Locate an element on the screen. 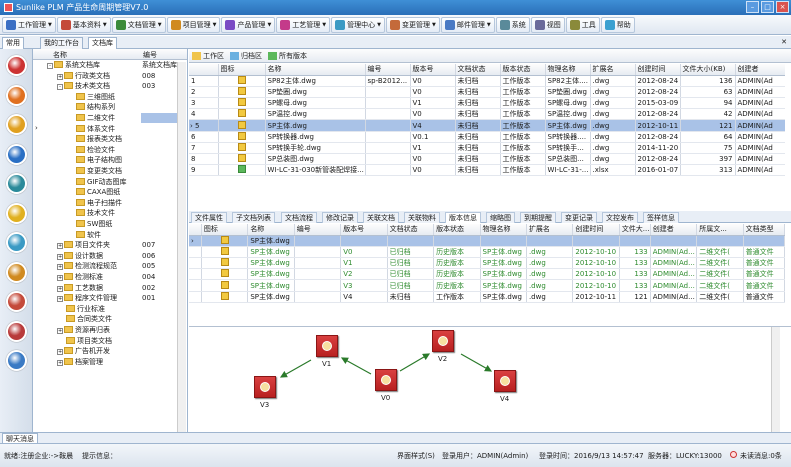 The width and height of the screenshot is (791, 467). detail-tab: 子文档列表 is located at coordinates (253, 217).